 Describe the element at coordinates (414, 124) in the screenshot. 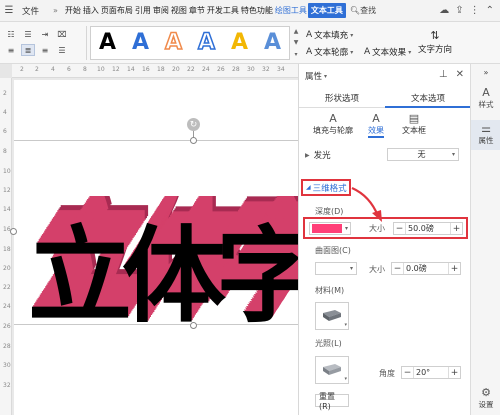

I see `subtab-textbox: ▤ 文本框` at that location.